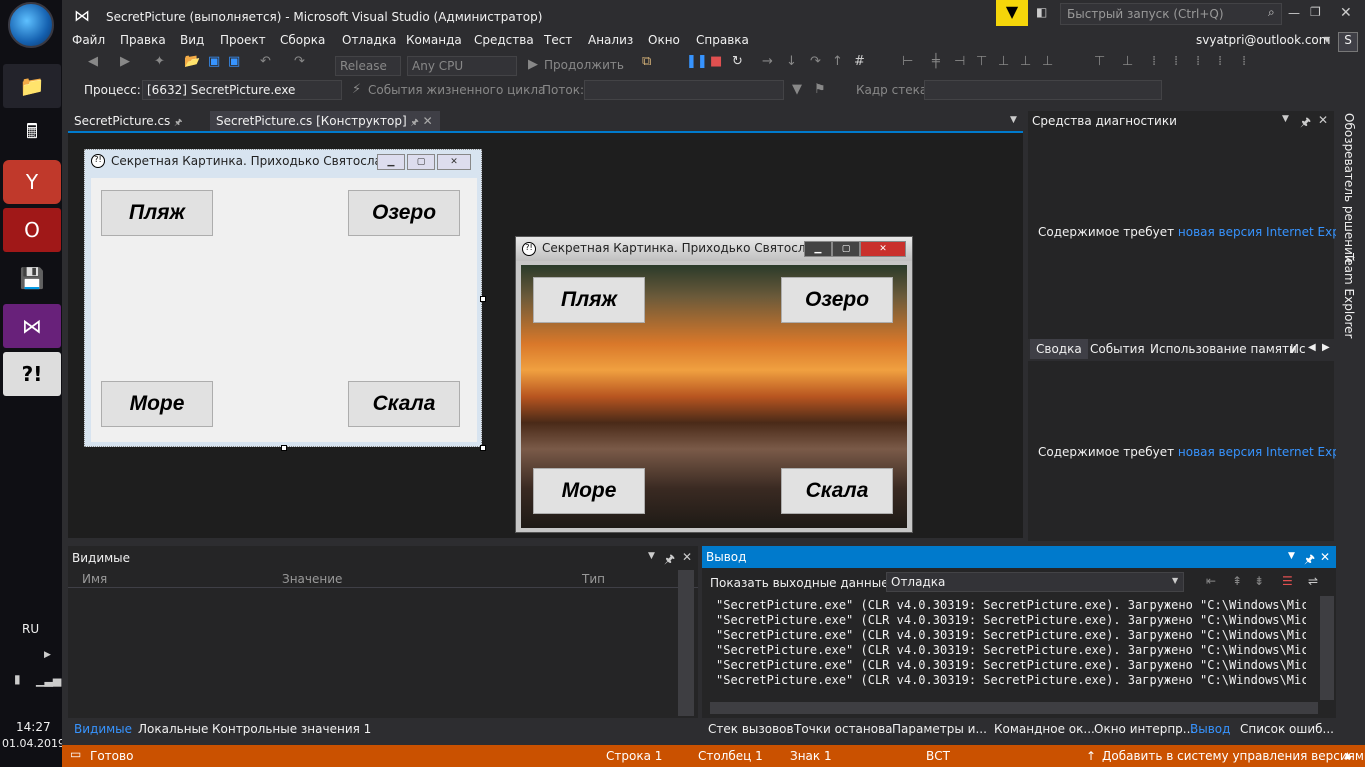 The width and height of the screenshot is (1365, 767). Describe the element at coordinates (1313, 581) in the screenshot. I see `word-wrap-icon: ⇌` at that location.